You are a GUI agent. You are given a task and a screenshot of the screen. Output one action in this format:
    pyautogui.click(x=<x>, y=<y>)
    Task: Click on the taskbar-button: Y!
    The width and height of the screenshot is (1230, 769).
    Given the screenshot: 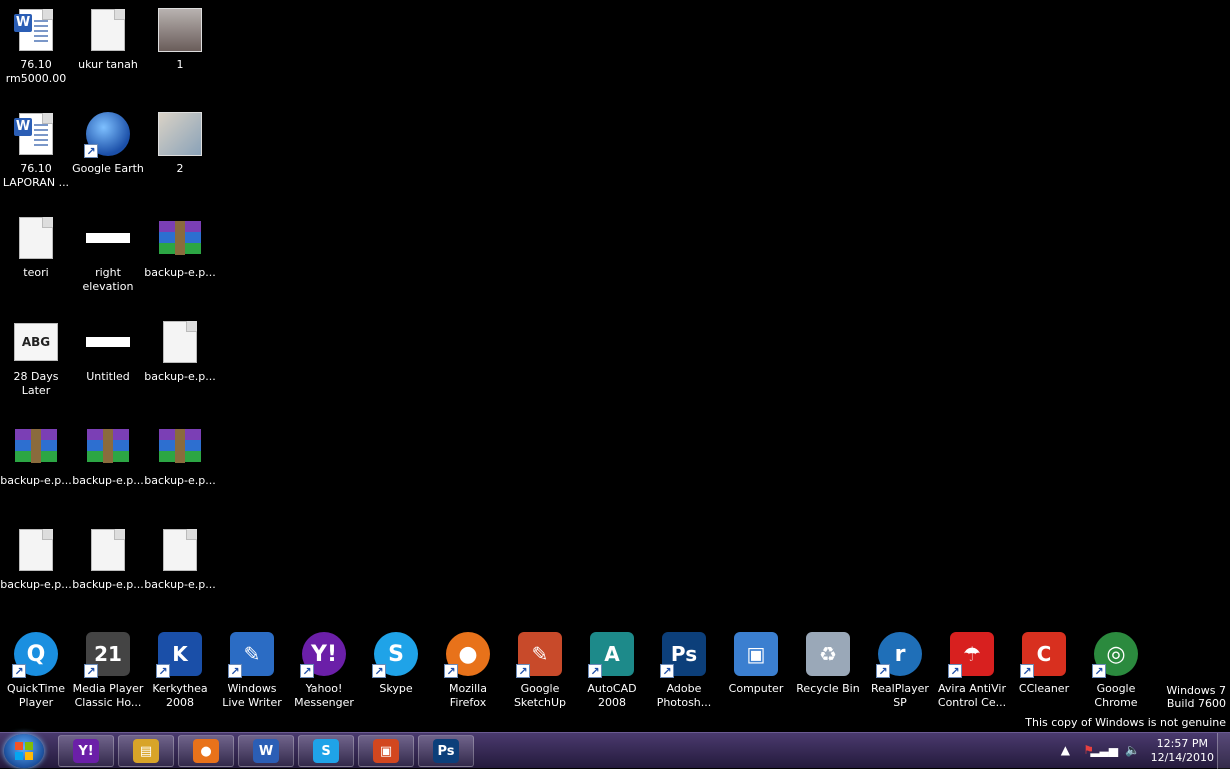 What is the action you would take?
    pyautogui.click(x=86, y=751)
    